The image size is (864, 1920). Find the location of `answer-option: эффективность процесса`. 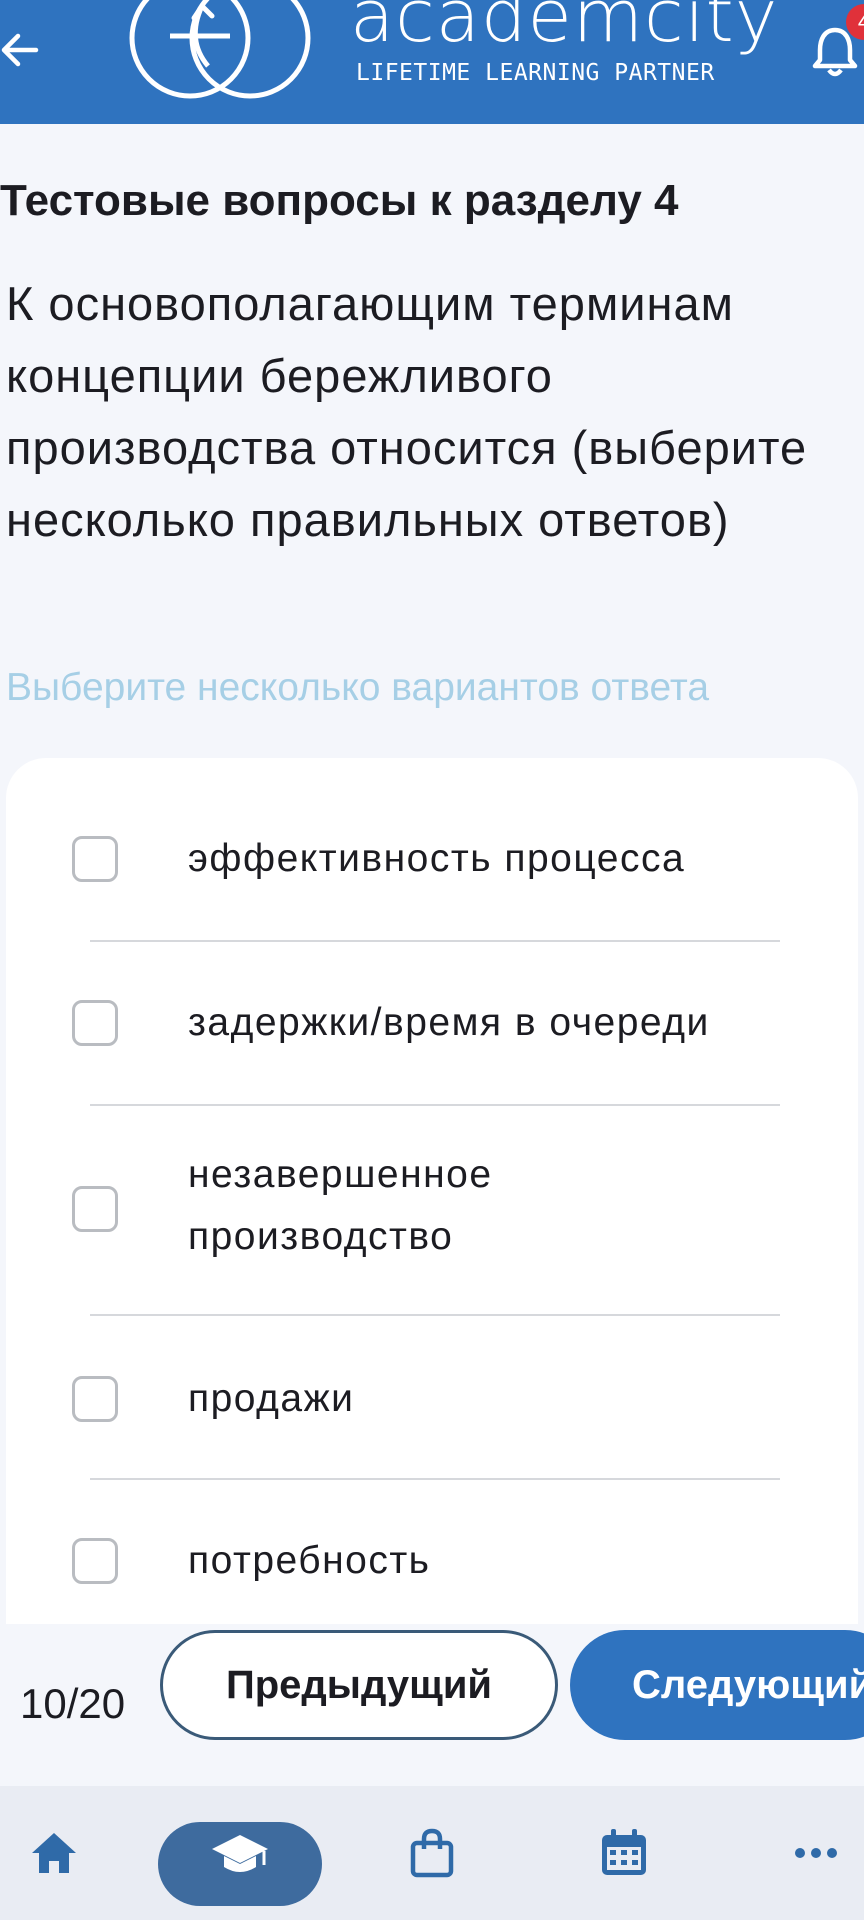

answer-option: эффективность процесса is located at coordinates (432, 878).